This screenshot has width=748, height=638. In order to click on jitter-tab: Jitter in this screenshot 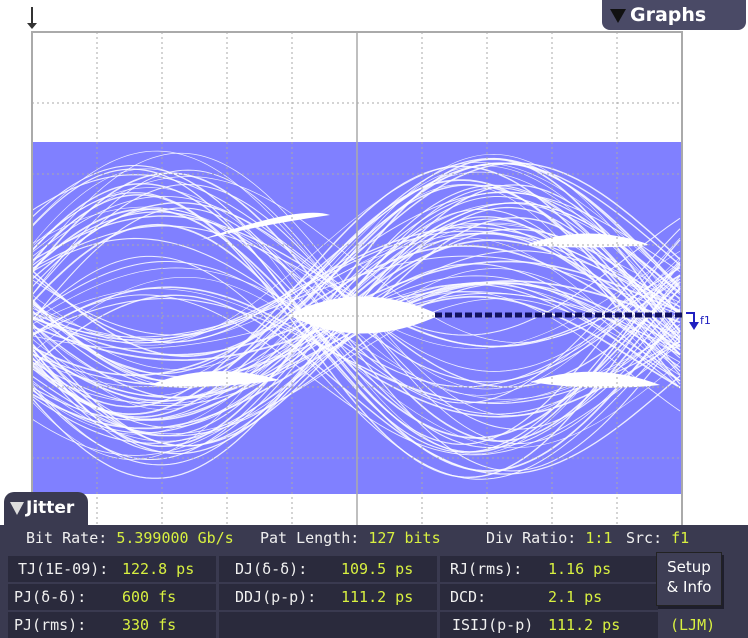, I will do `click(46, 510)`.